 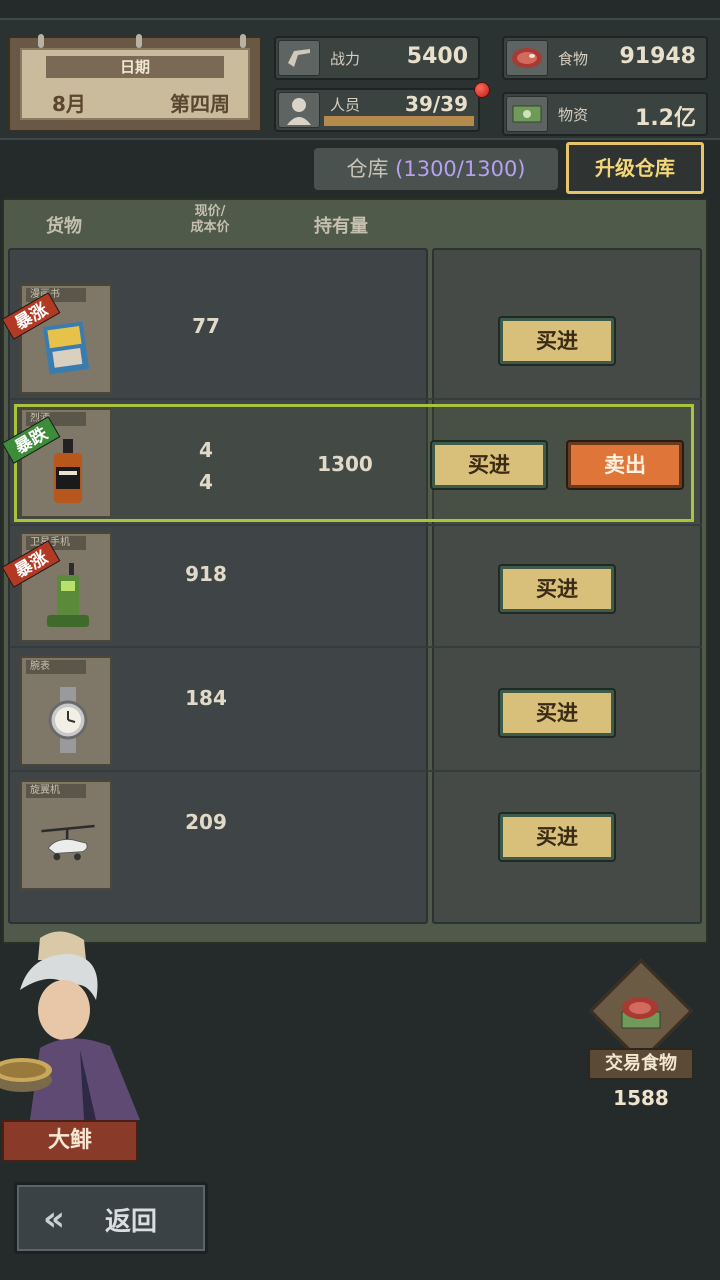 What do you see at coordinates (56, 667) in the screenshot?
I see `item-name: 腕表` at bounding box center [56, 667].